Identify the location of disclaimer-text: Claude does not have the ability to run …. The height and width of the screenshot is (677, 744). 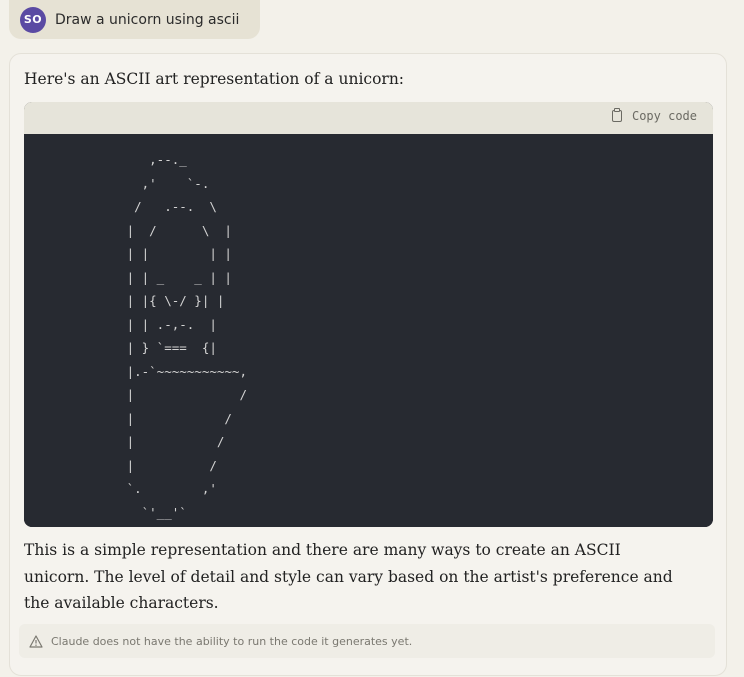
(232, 641).